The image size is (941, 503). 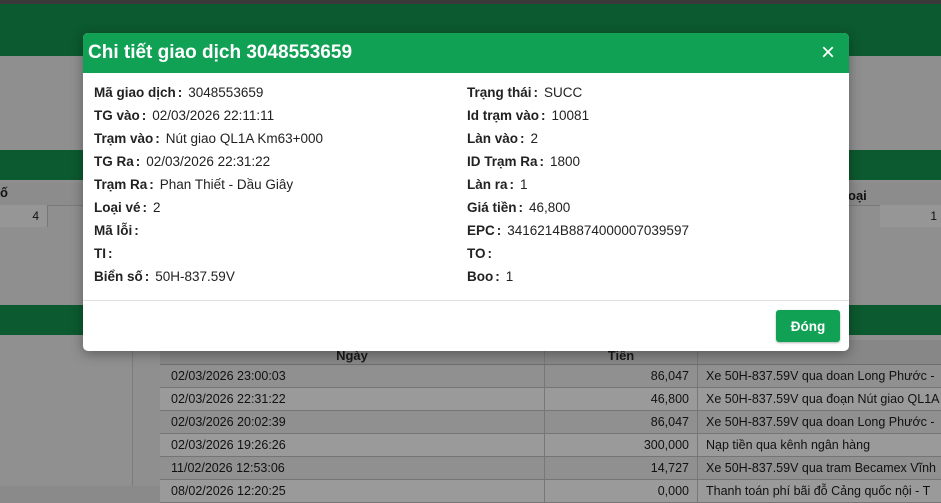 What do you see at coordinates (621, 399) in the screenshot?
I see `cell-amount: 46,800` at bounding box center [621, 399].